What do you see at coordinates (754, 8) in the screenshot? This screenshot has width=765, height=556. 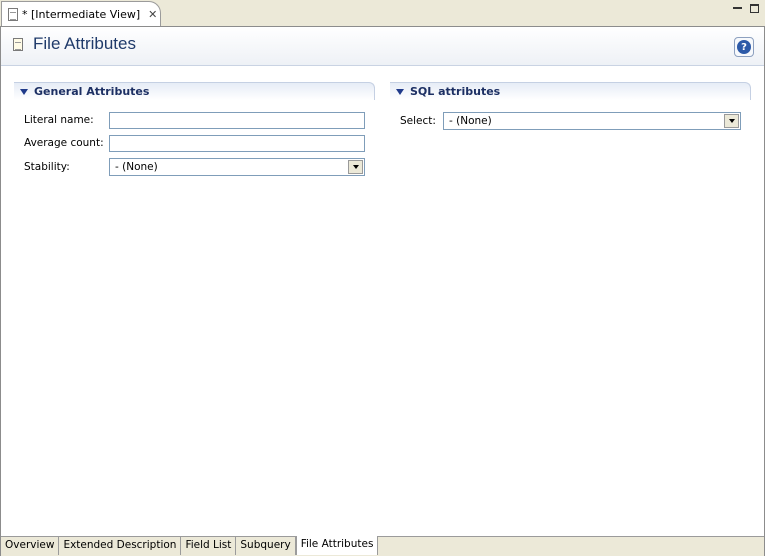 I see `maximize-icon` at bounding box center [754, 8].